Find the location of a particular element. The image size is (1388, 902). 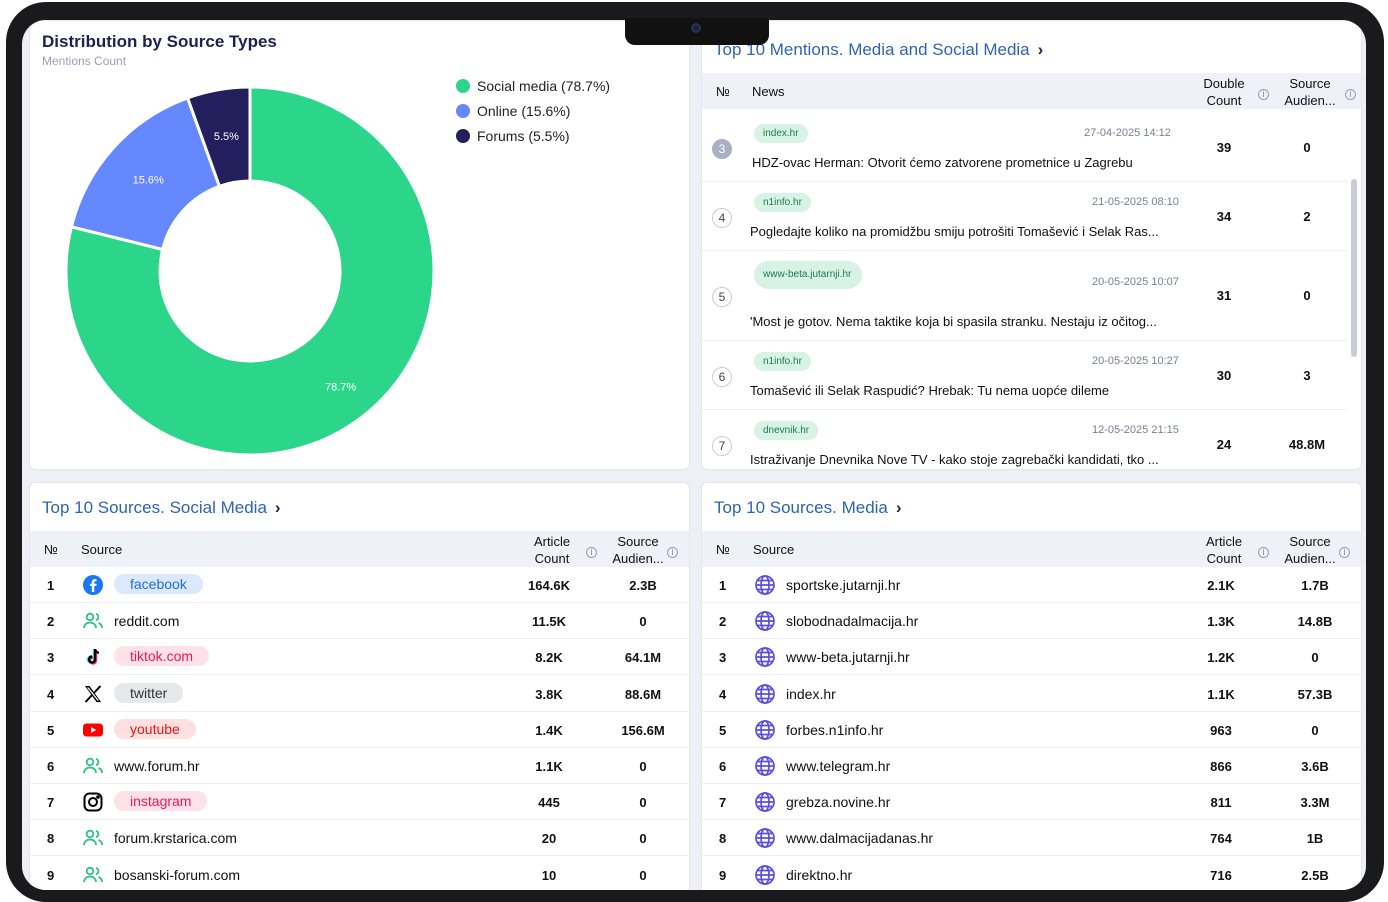

rank-number: 9 is located at coordinates (51, 875).